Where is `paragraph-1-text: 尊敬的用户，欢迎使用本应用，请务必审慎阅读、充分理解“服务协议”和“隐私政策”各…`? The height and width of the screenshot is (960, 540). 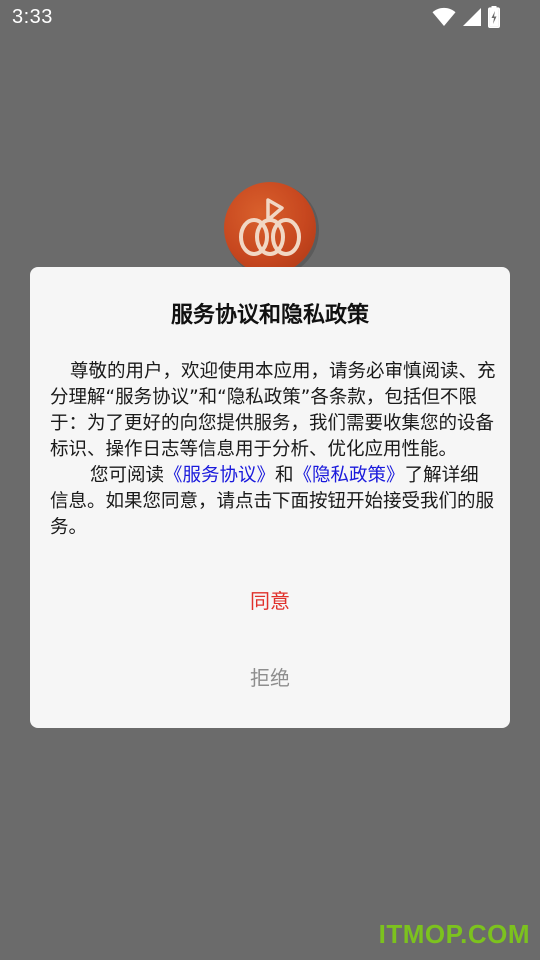 paragraph-1-text: 尊敬的用户，欢迎使用本应用，请务必审慎阅读、充分理解“服务协议”和“隐私政策”各… is located at coordinates (273, 410).